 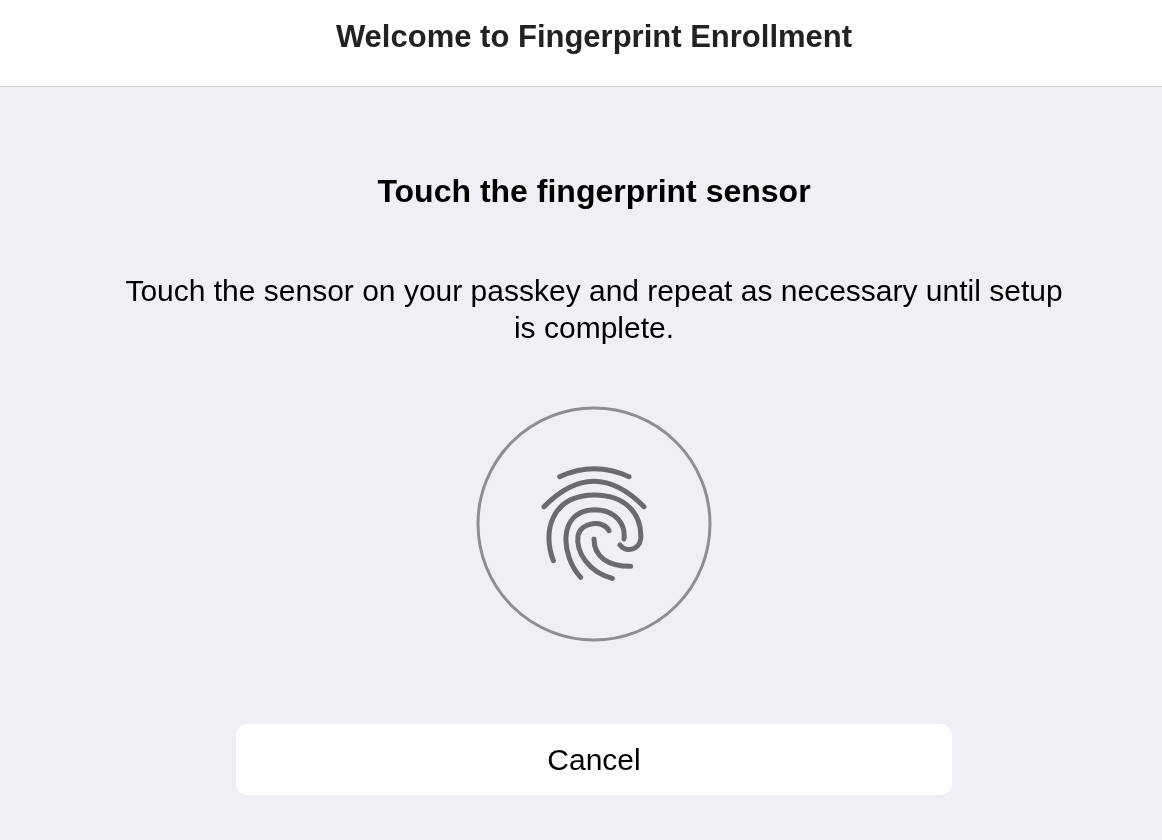 I want to click on prompt-description: Touch the sensor on your passkey and repeat as necessary until setup is complete., so click(x=594, y=309).